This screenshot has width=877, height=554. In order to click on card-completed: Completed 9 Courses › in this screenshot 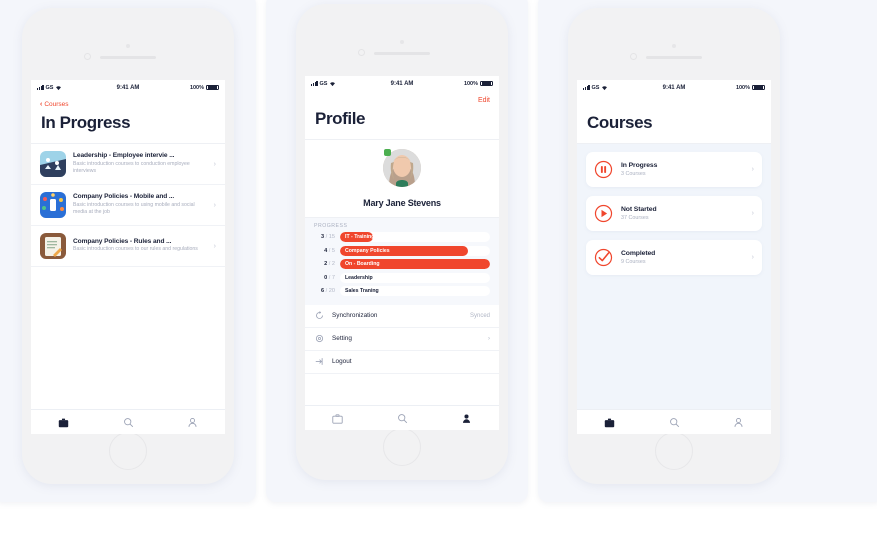, I will do `click(674, 257)`.